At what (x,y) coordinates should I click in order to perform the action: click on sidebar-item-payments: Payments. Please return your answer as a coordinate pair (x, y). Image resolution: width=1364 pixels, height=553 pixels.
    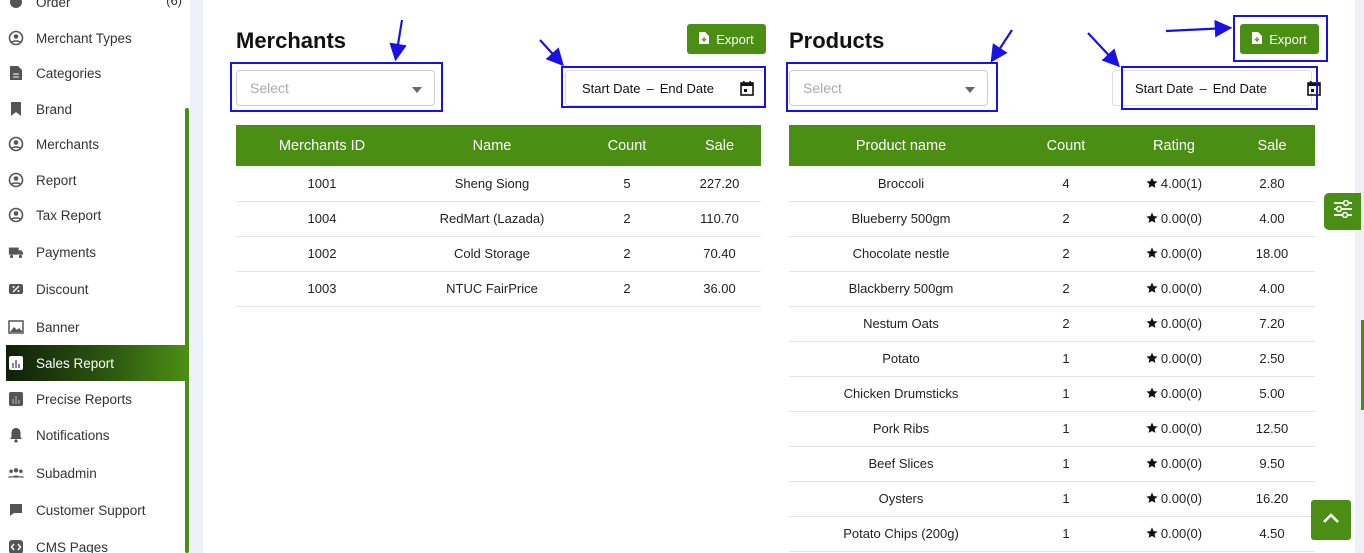
    Looking at the image, I should click on (96, 252).